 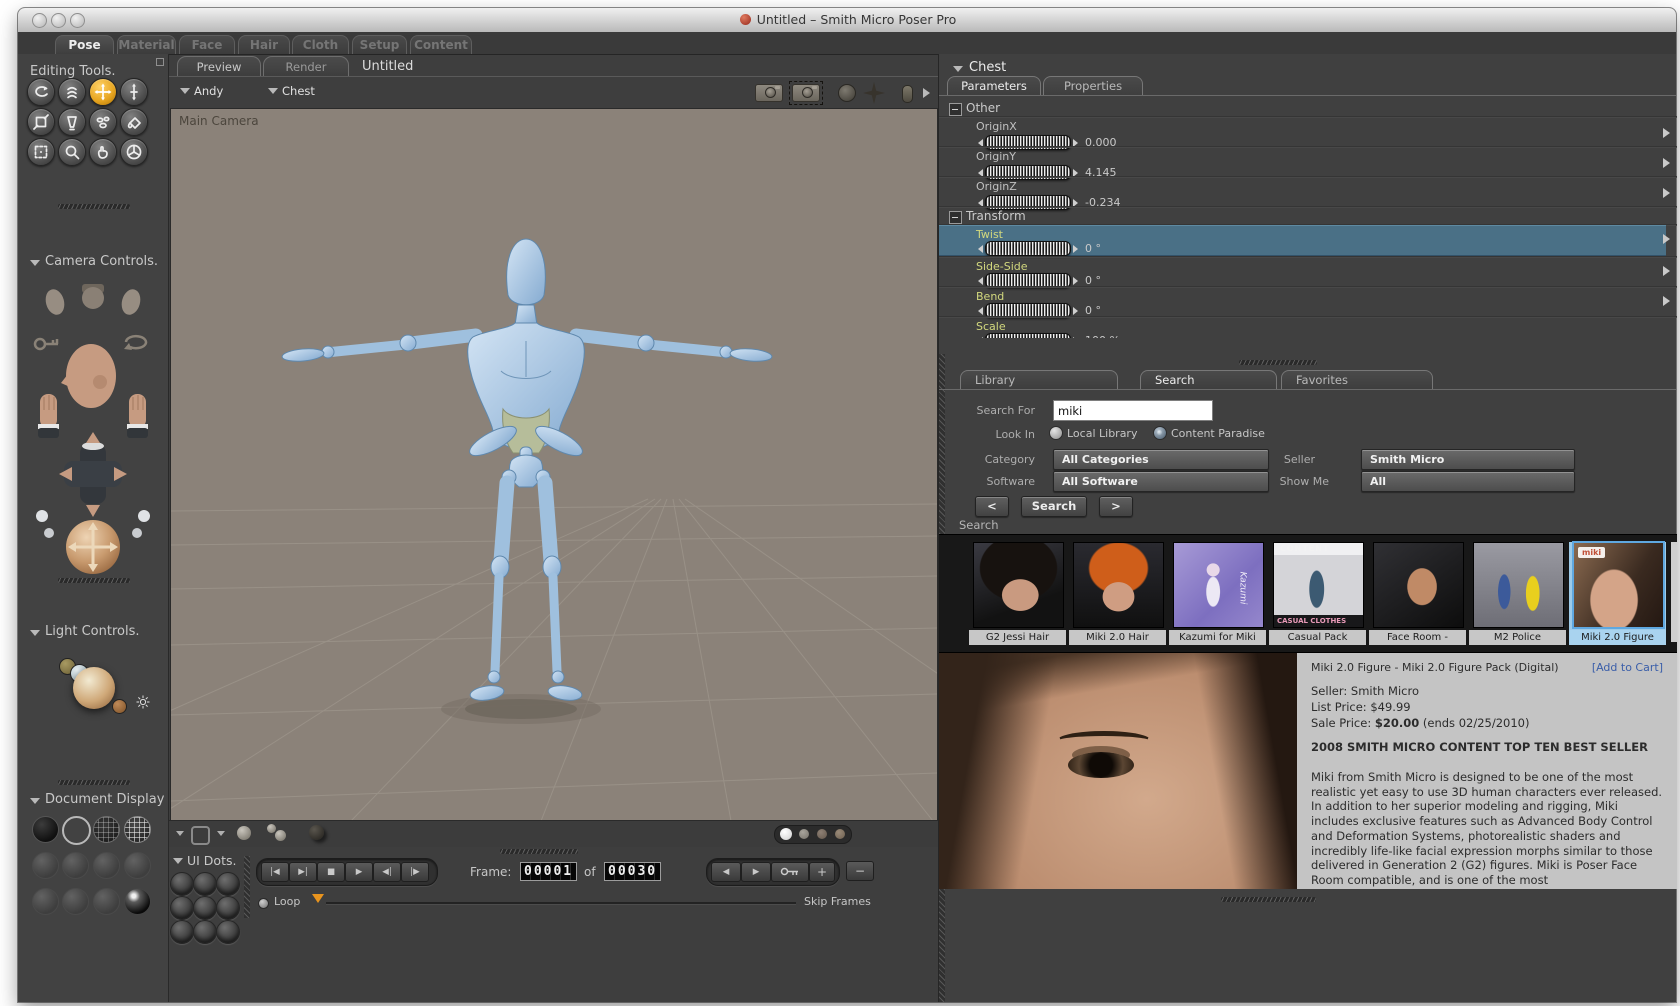 What do you see at coordinates (84, 44) in the screenshot?
I see `tab-pose: Pose` at bounding box center [84, 44].